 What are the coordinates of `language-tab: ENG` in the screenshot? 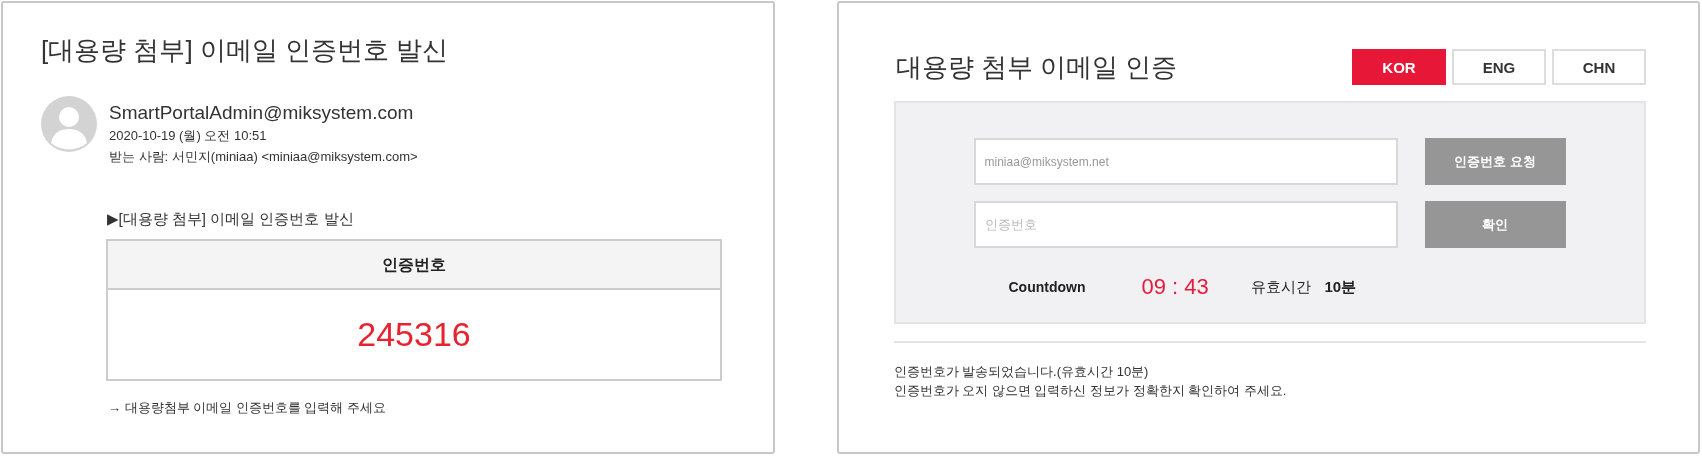 It's located at (1499, 67).